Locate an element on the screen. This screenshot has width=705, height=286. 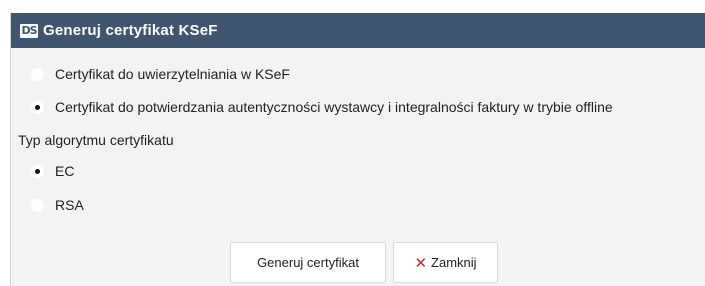
algorithm-type-label: Typ algorytmu certyfikatu is located at coordinates (96, 140).